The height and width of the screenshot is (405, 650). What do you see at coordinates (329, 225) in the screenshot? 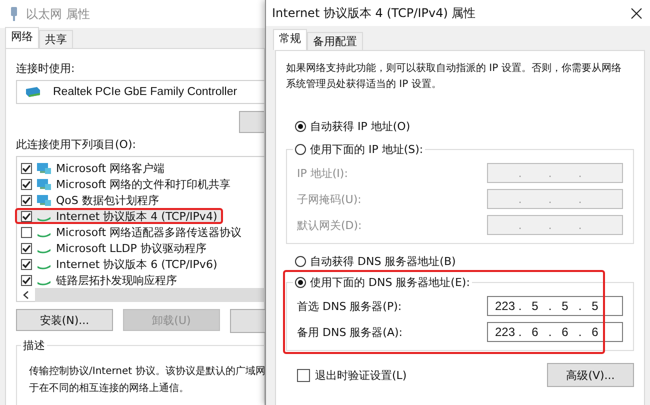
I see `field-label: 默认网关(D):` at bounding box center [329, 225].